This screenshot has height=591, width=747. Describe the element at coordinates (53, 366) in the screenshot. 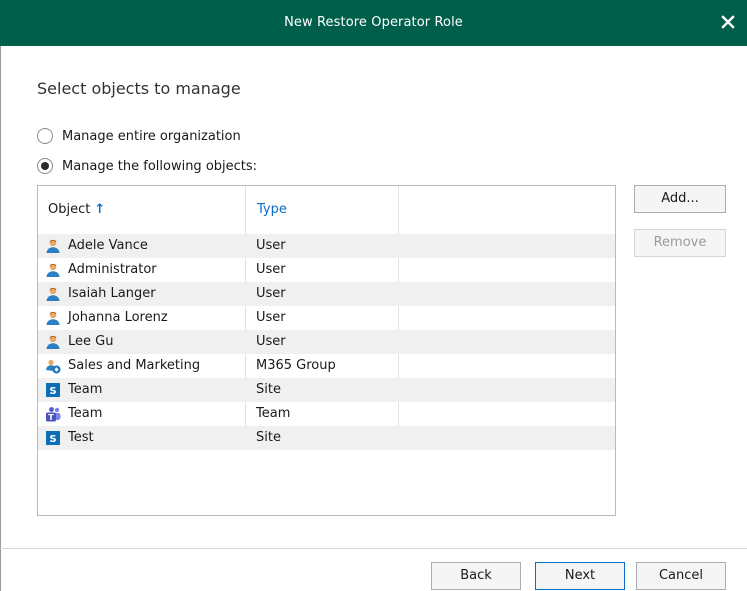

I see `m365-group-icon` at that location.